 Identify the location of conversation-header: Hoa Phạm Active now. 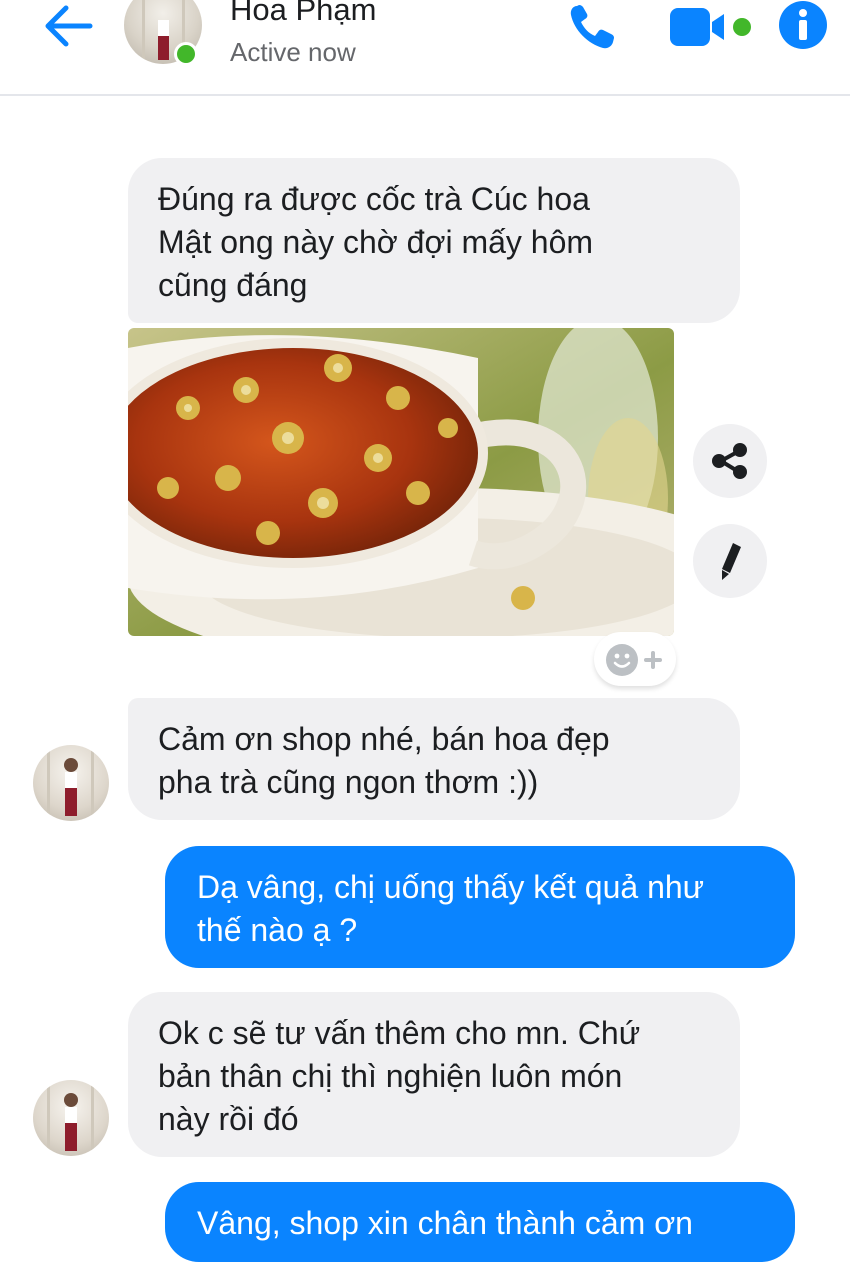
(425, 48).